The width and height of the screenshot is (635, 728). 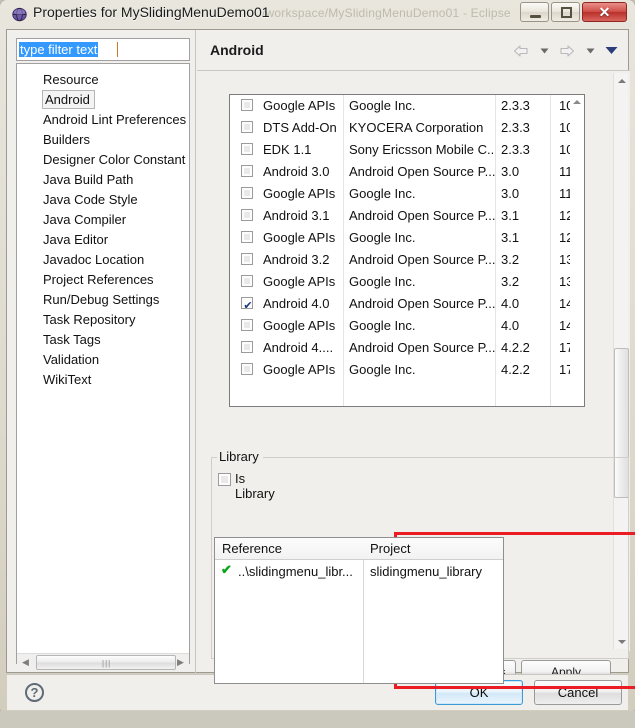 What do you see at coordinates (103, 360) in the screenshot?
I see `sidebar-item-validation: Validation` at bounding box center [103, 360].